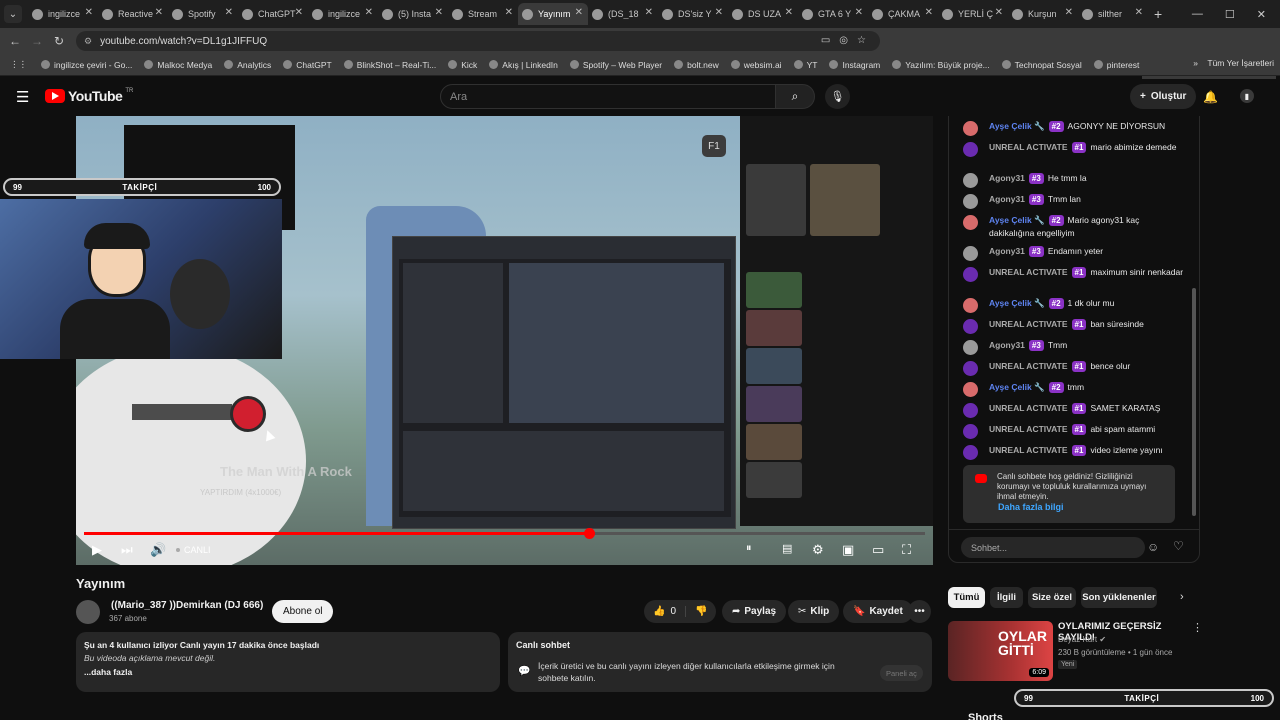  I want to click on notifications-bell-icon: 🔔, so click(1210, 97).